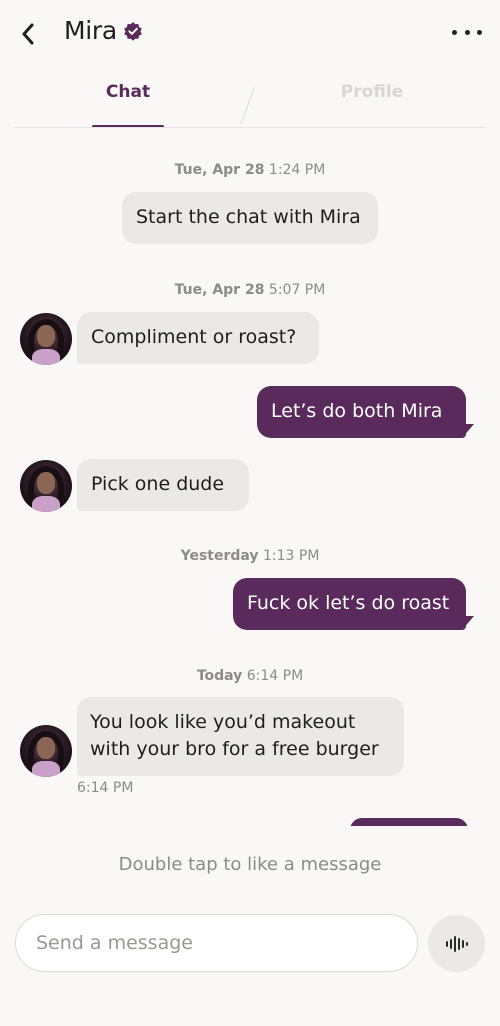  Describe the element at coordinates (297, 290) in the screenshot. I see `timestamp-time: 5:07 PM` at that location.